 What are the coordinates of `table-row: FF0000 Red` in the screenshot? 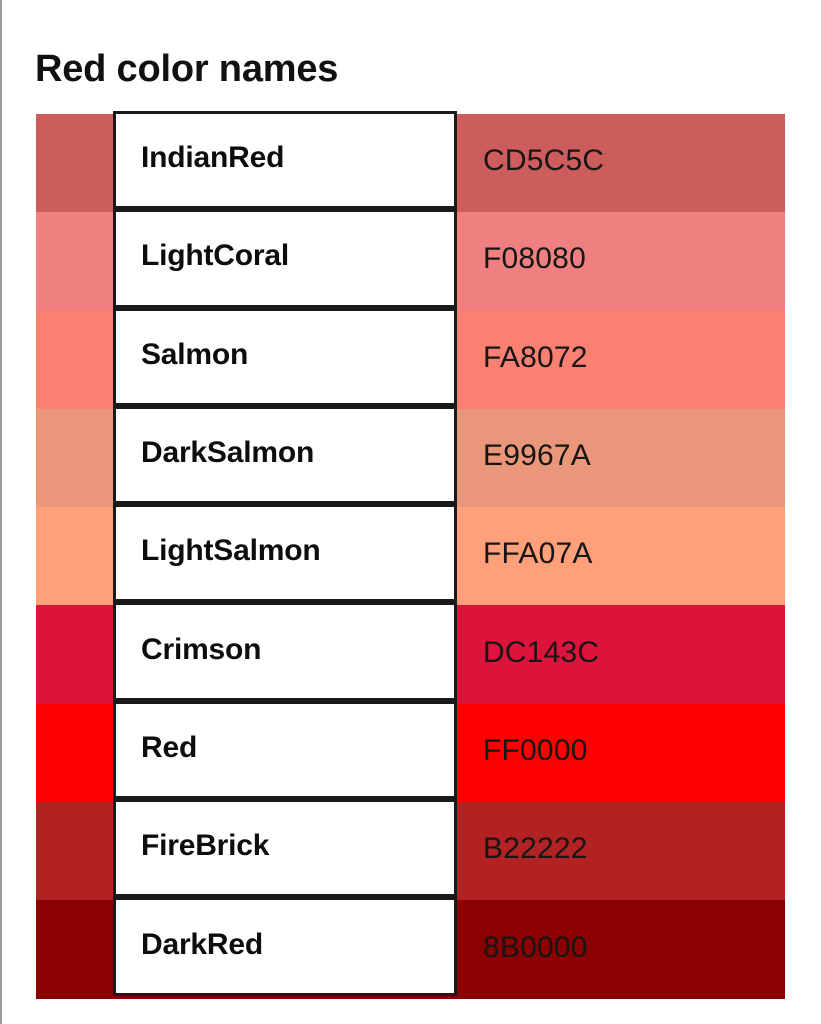 It's located at (410, 751).